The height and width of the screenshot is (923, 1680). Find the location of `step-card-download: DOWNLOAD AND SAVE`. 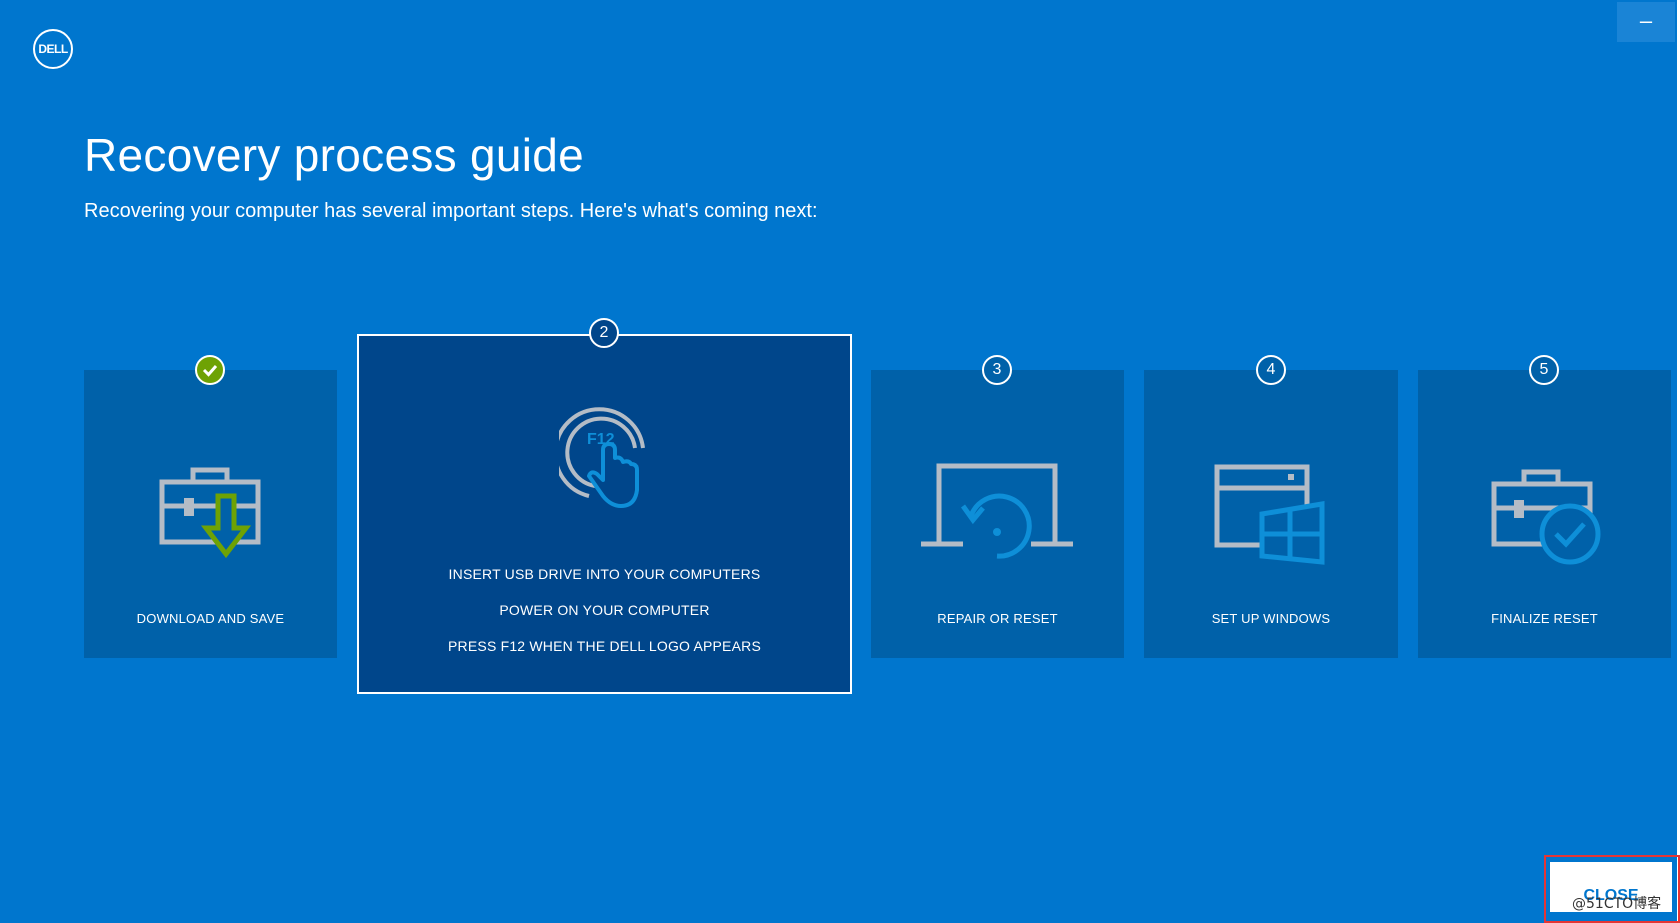

step-card-download: DOWNLOAD AND SAVE is located at coordinates (210, 514).